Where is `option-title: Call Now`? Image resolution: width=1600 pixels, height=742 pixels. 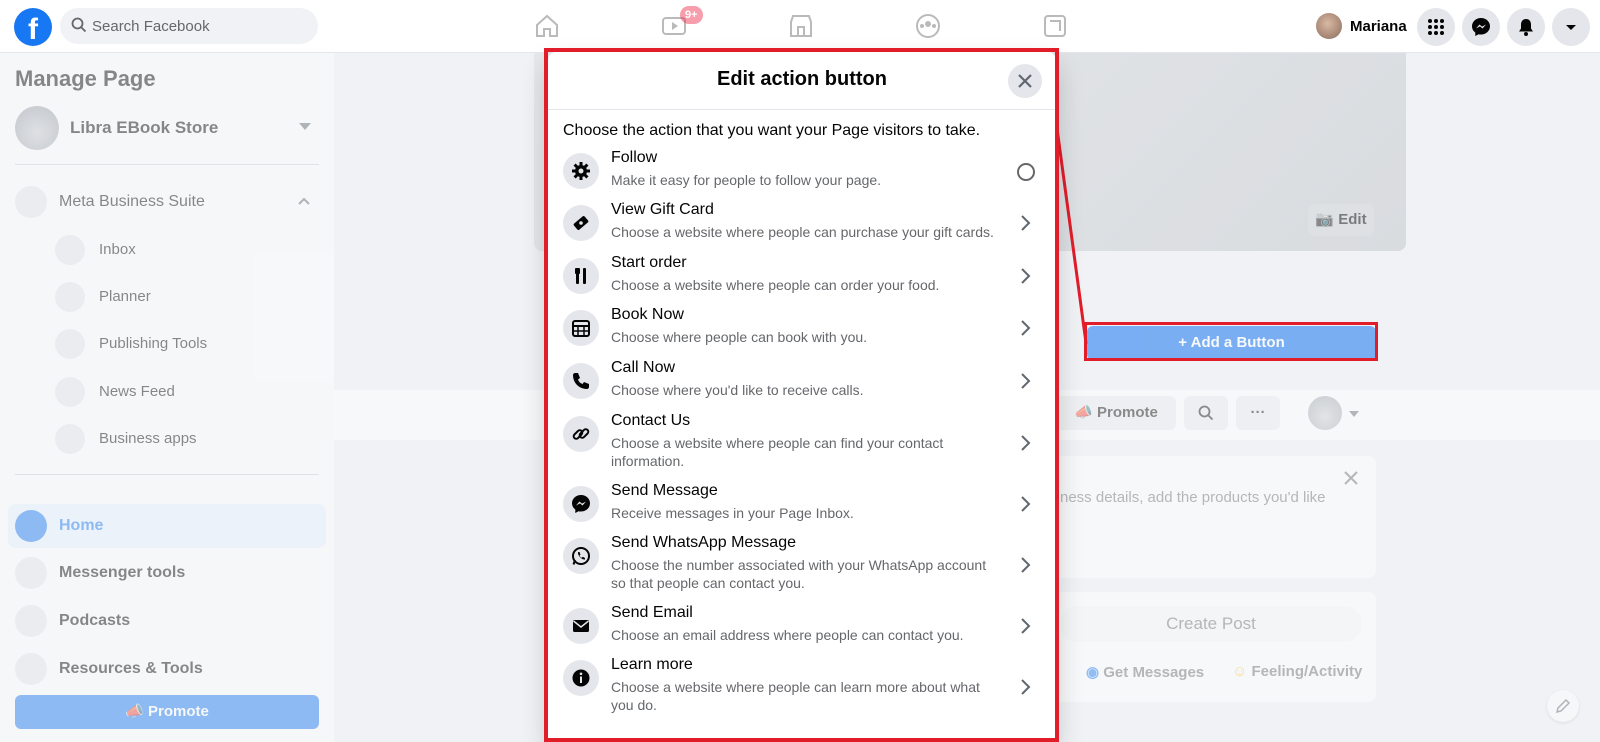
option-title: Call Now is located at coordinates (643, 367).